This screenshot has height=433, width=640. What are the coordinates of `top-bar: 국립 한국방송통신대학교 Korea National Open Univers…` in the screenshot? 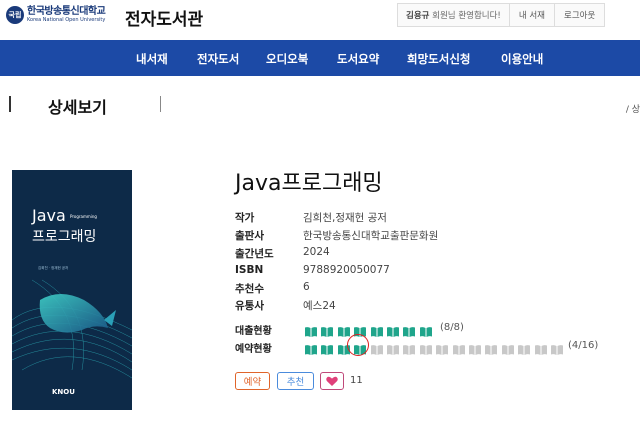 It's located at (320, 19).